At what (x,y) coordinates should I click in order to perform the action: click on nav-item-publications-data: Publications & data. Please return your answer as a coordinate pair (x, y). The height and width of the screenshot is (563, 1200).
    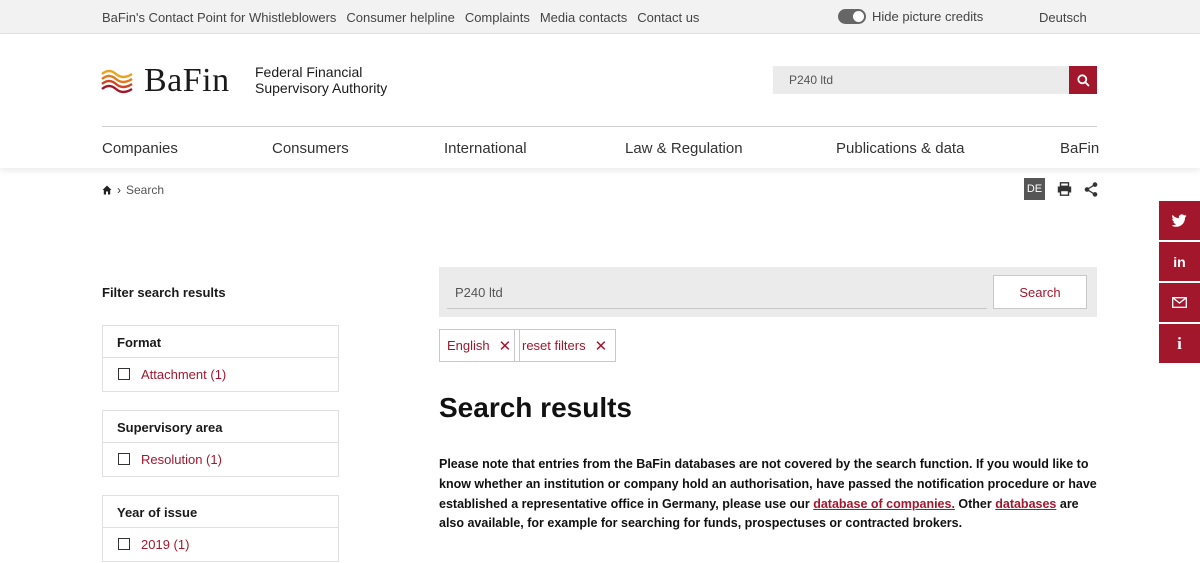
    Looking at the image, I should click on (900, 148).